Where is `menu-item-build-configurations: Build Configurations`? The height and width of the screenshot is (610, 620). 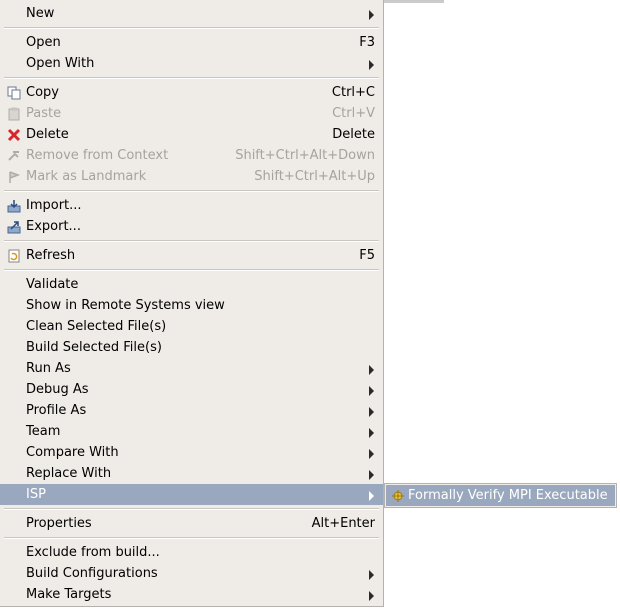
menu-item-build-configurations: Build Configurations is located at coordinates (191, 573).